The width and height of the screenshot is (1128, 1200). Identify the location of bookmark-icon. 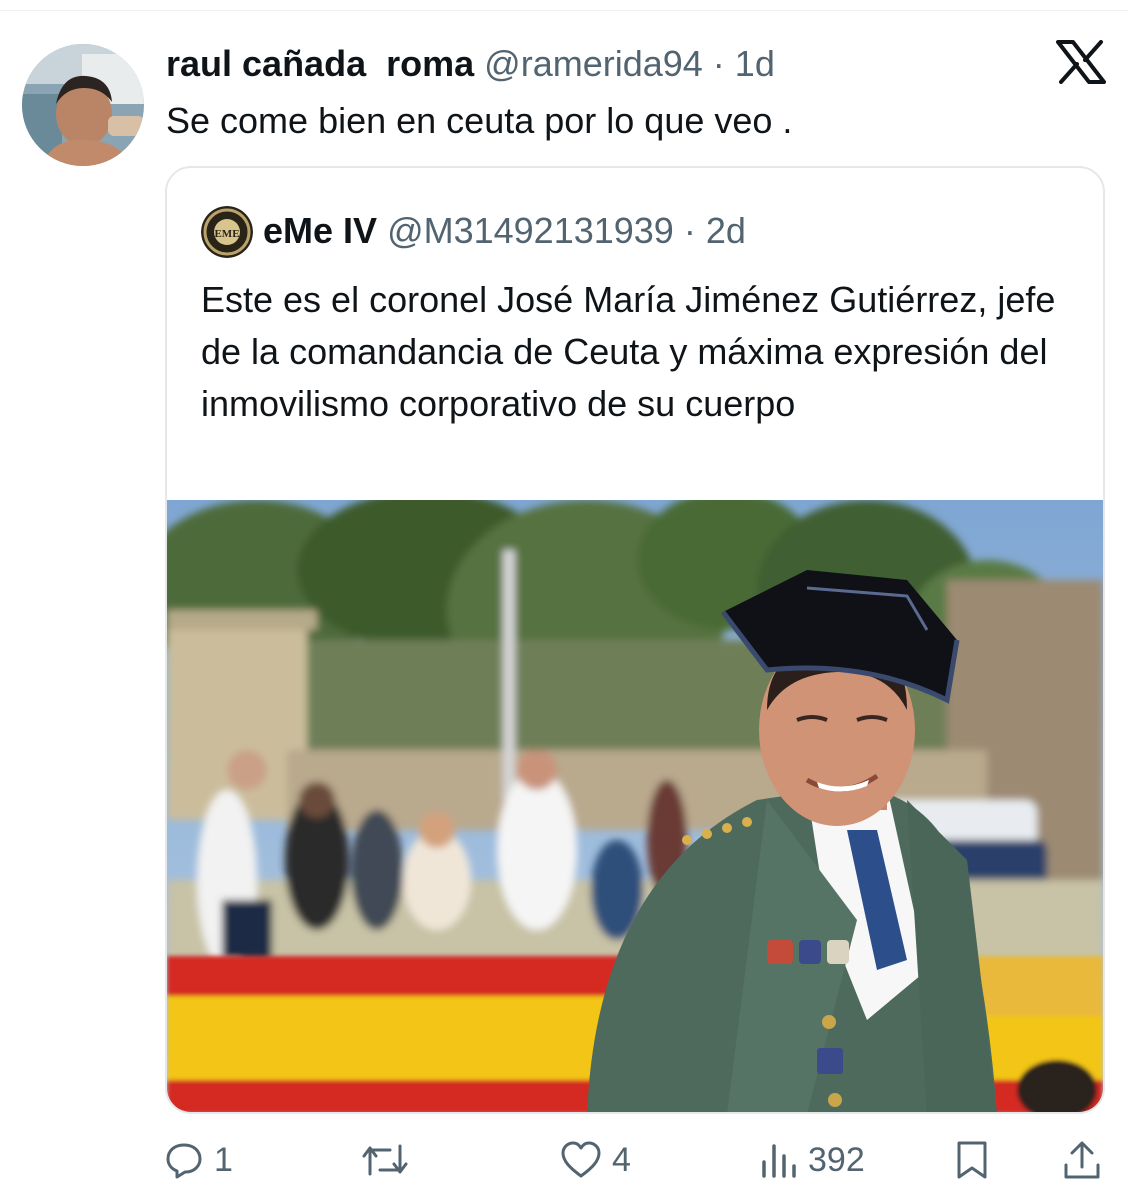
(972, 1160).